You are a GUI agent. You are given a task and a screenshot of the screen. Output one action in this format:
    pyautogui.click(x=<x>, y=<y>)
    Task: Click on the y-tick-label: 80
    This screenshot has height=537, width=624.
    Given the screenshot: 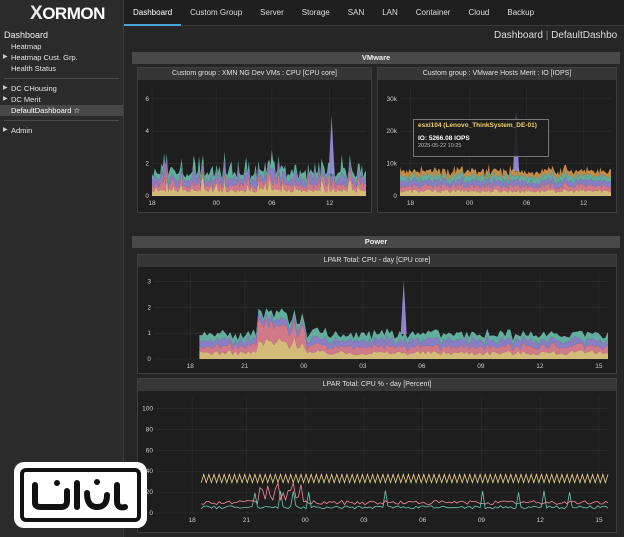 What is the action you would take?
    pyautogui.click(x=150, y=429)
    